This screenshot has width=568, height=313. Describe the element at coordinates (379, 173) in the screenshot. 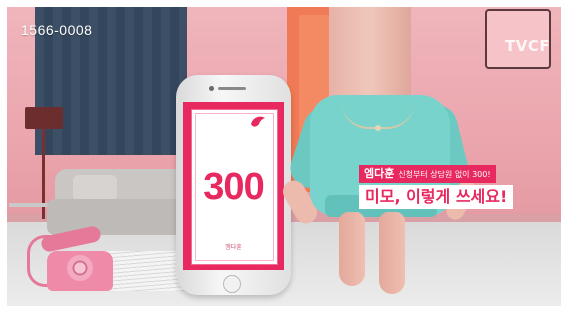

I see `caption-brand: 엠다훈` at that location.